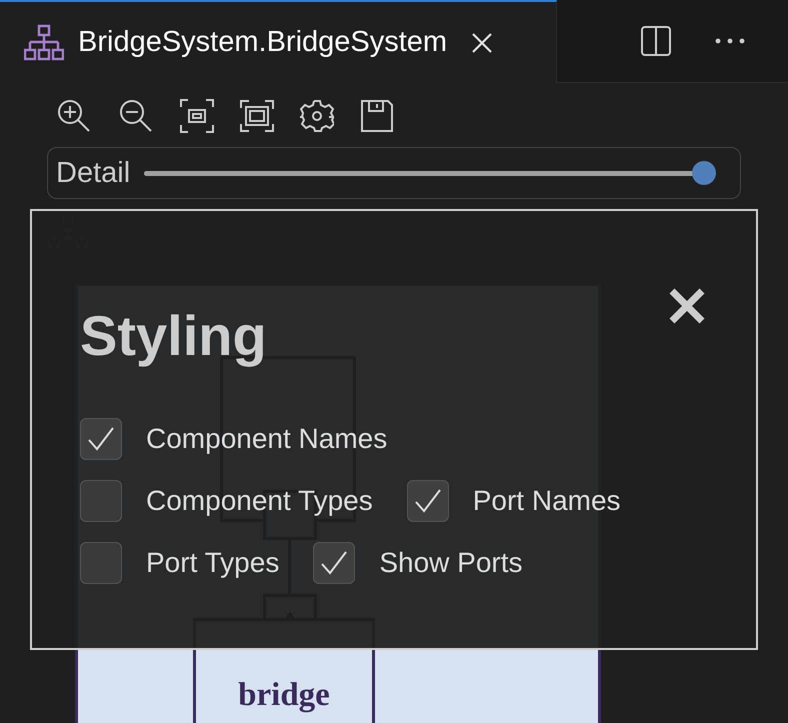  Describe the element at coordinates (213, 563) in the screenshot. I see `checkbox-label: Port Types` at that location.